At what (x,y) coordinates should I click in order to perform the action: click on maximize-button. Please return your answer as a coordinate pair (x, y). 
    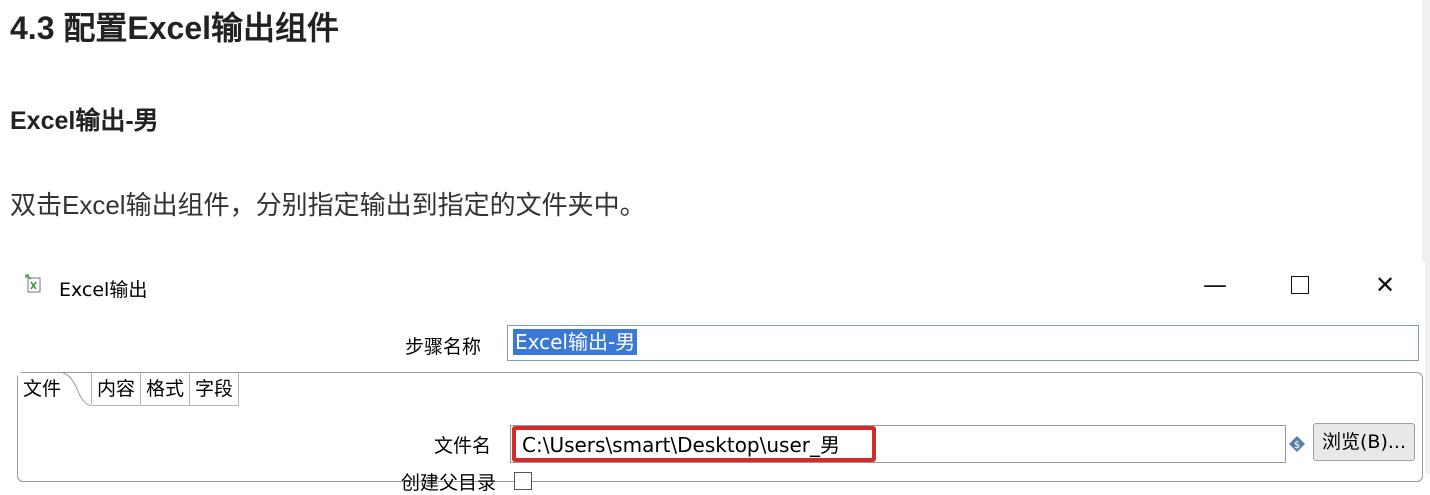
    Looking at the image, I should click on (1300, 285).